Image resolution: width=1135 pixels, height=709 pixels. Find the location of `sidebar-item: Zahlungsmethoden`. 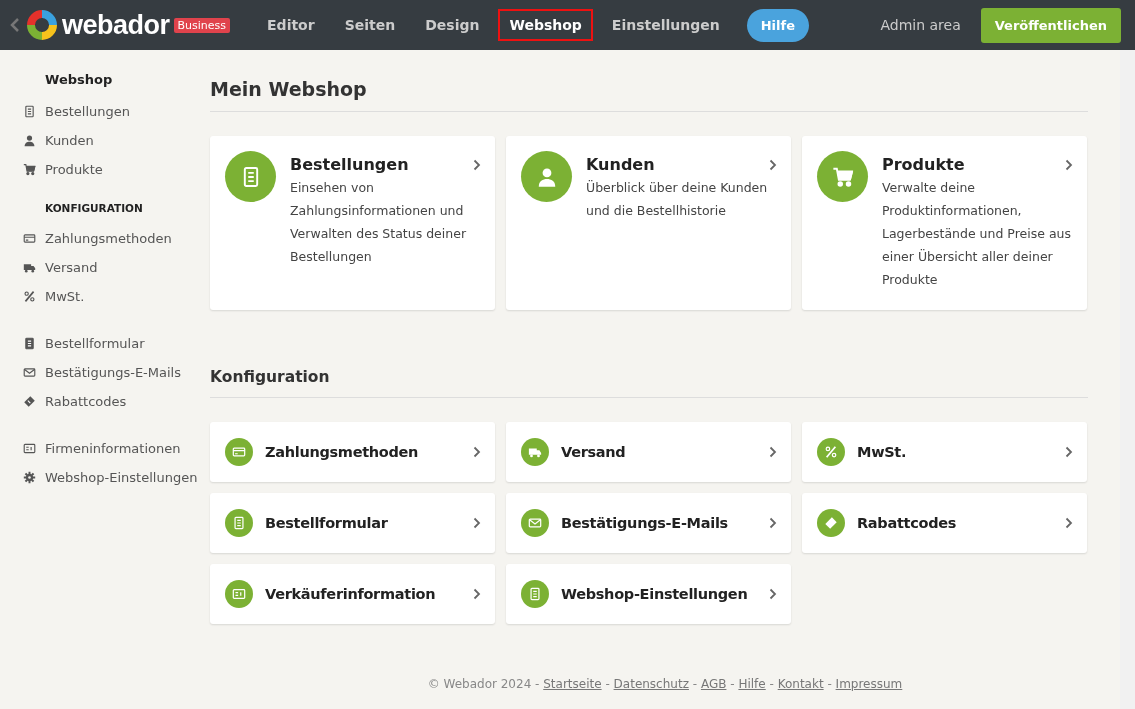

sidebar-item: Zahlungsmethoden is located at coordinates (116, 238).